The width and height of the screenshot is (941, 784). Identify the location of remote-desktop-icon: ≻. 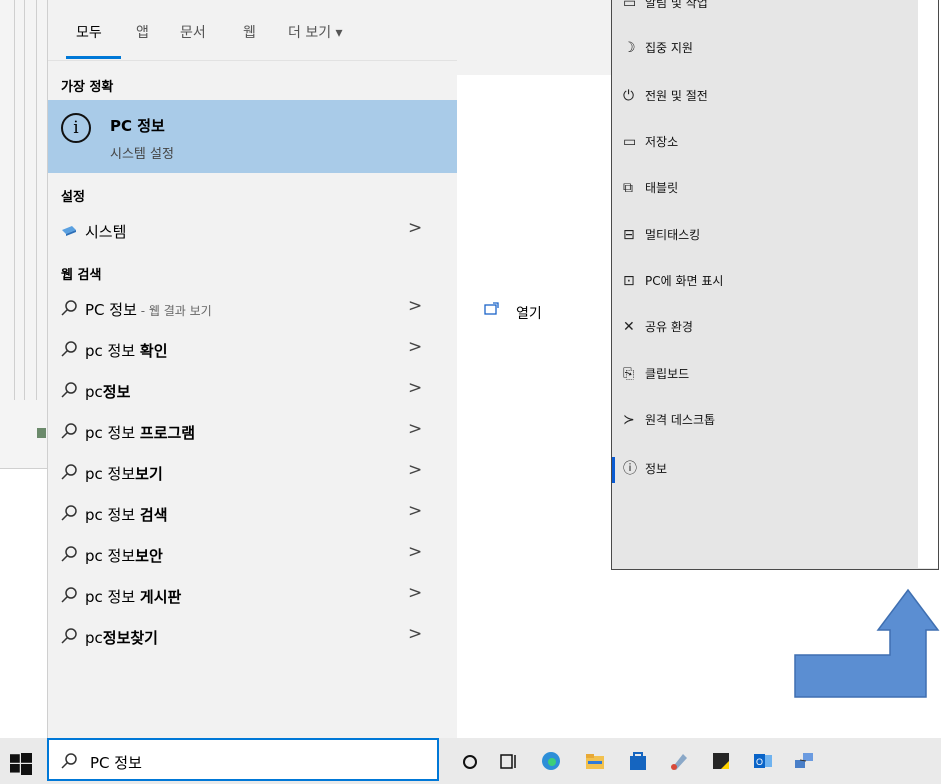
(629, 420).